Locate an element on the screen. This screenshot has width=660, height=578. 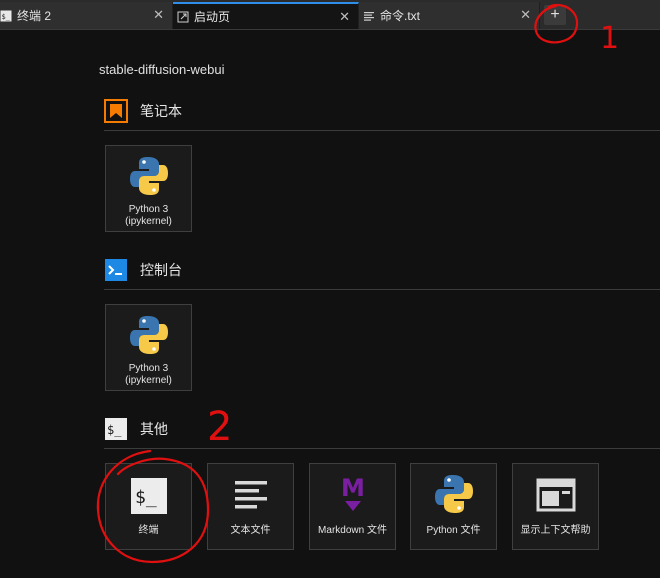
section-console: 控制台 is located at coordinates (143, 270).